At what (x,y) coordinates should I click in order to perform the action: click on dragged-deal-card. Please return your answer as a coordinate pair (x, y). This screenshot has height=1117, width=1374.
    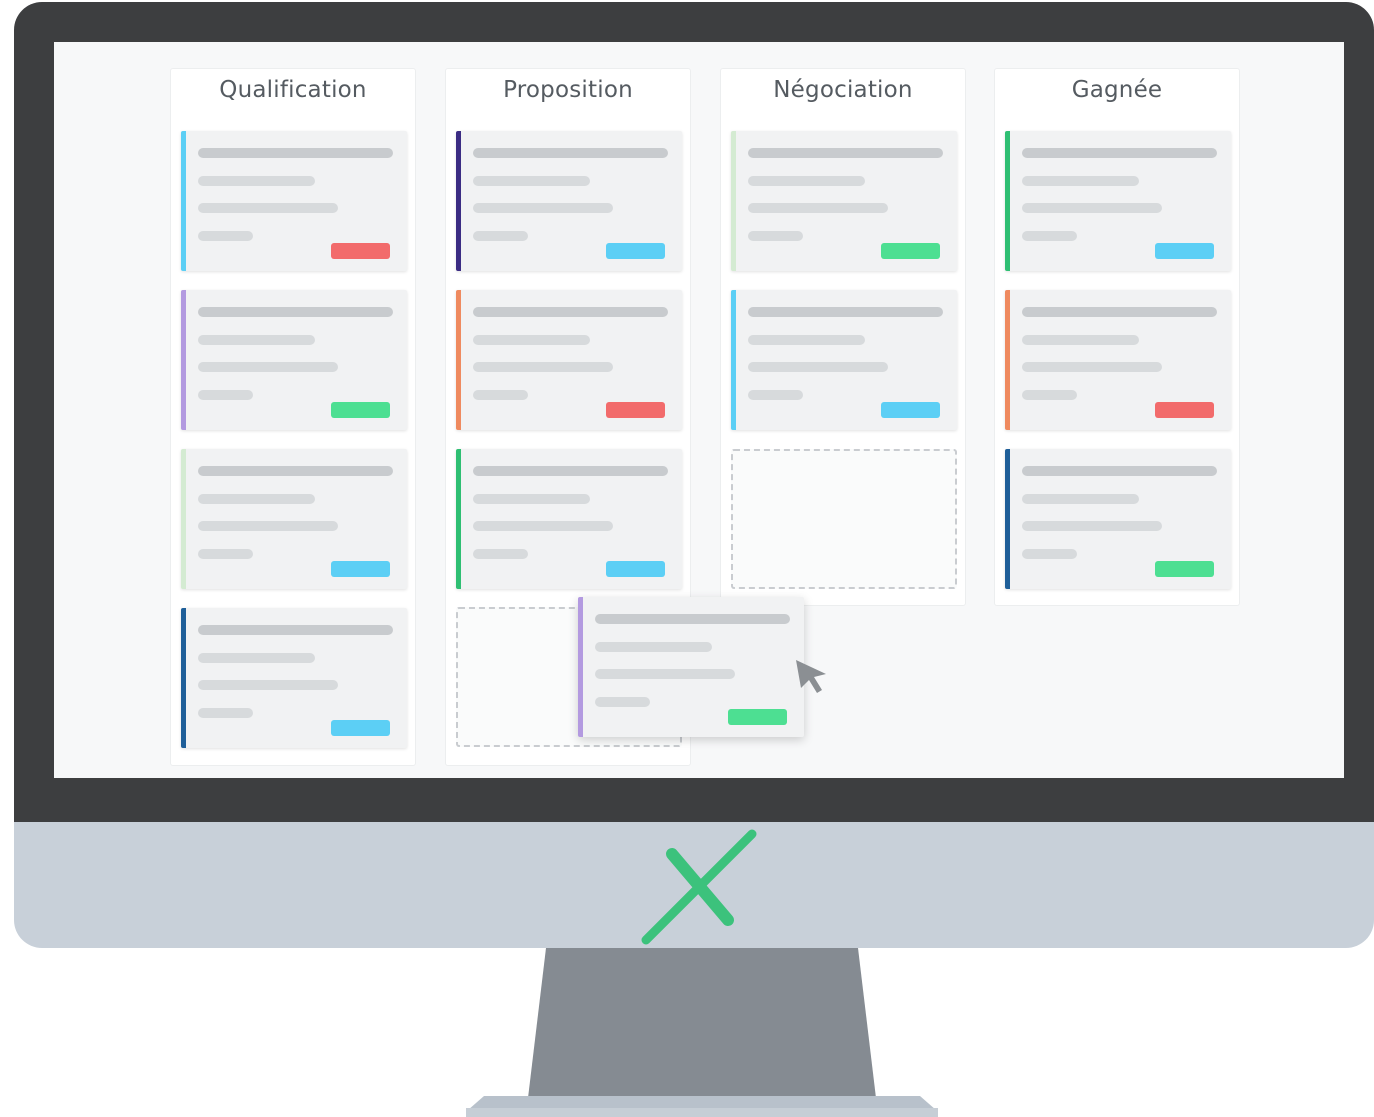
    Looking at the image, I should click on (691, 667).